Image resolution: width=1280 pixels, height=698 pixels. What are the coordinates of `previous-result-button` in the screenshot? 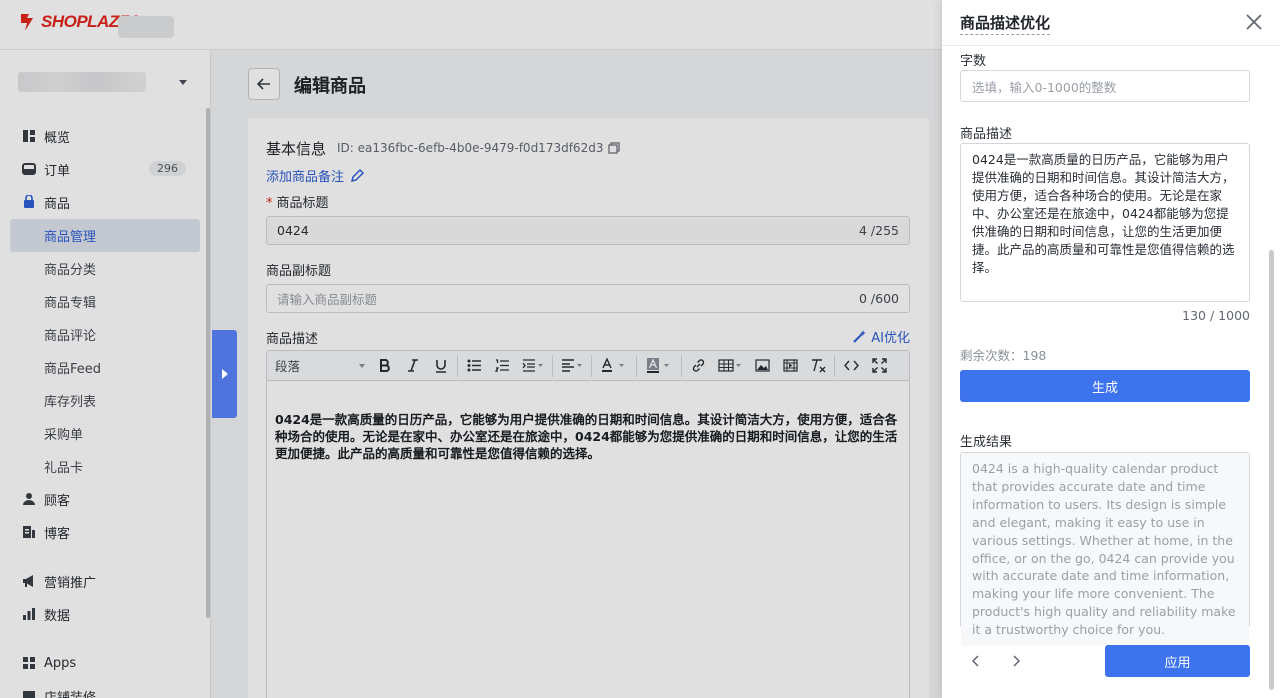 It's located at (976, 661).